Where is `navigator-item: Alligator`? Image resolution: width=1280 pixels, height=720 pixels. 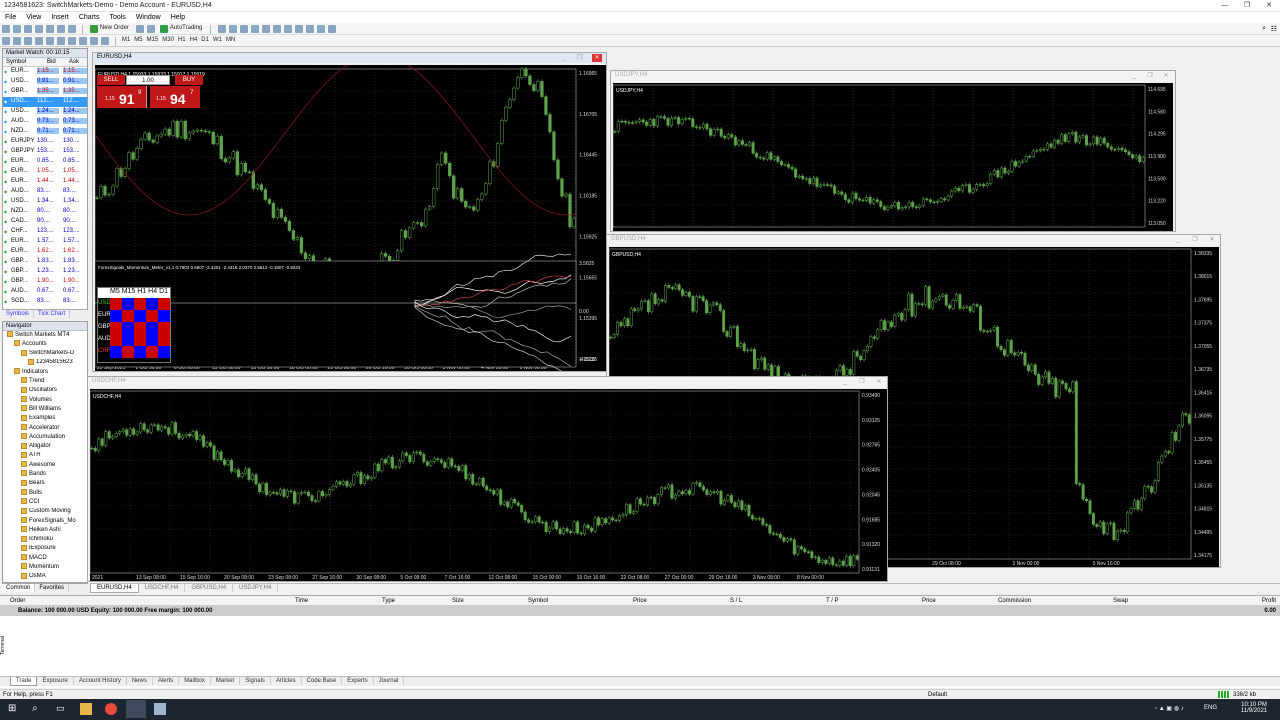 navigator-item: Alligator is located at coordinates (45, 447).